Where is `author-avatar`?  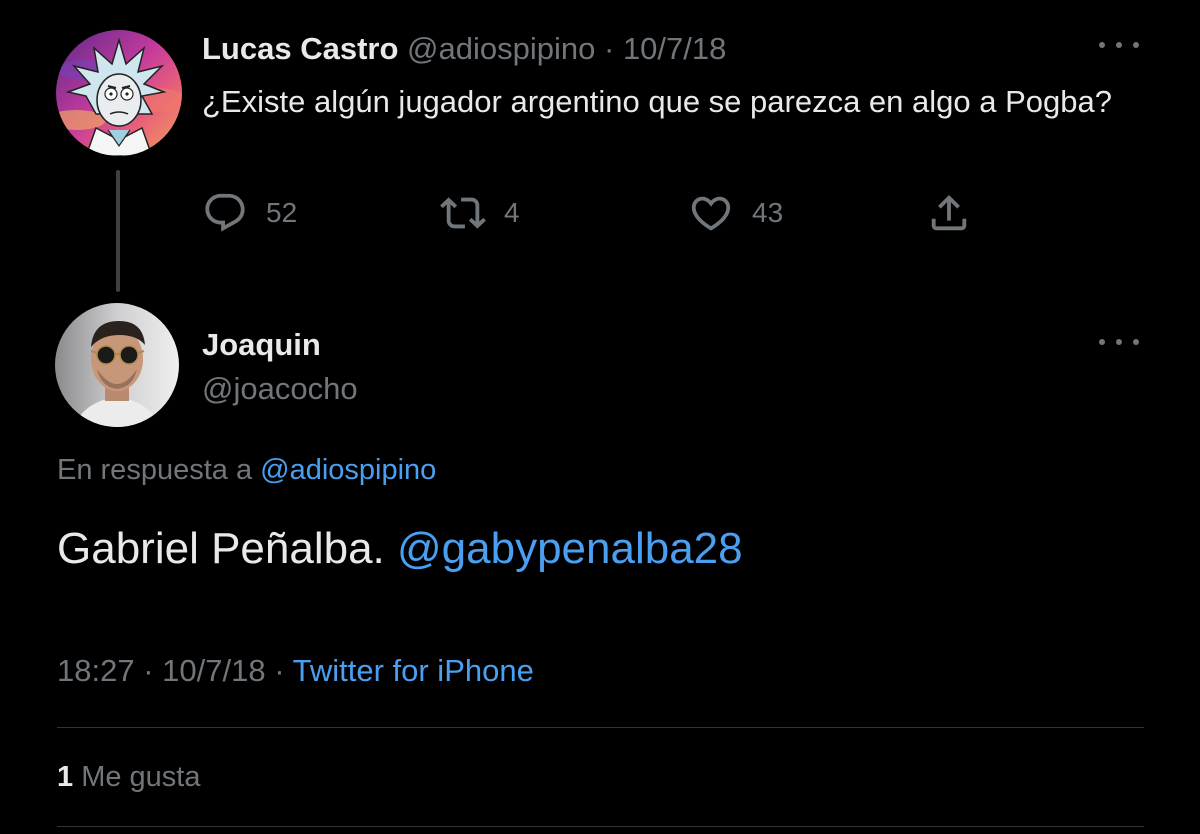 author-avatar is located at coordinates (119, 93).